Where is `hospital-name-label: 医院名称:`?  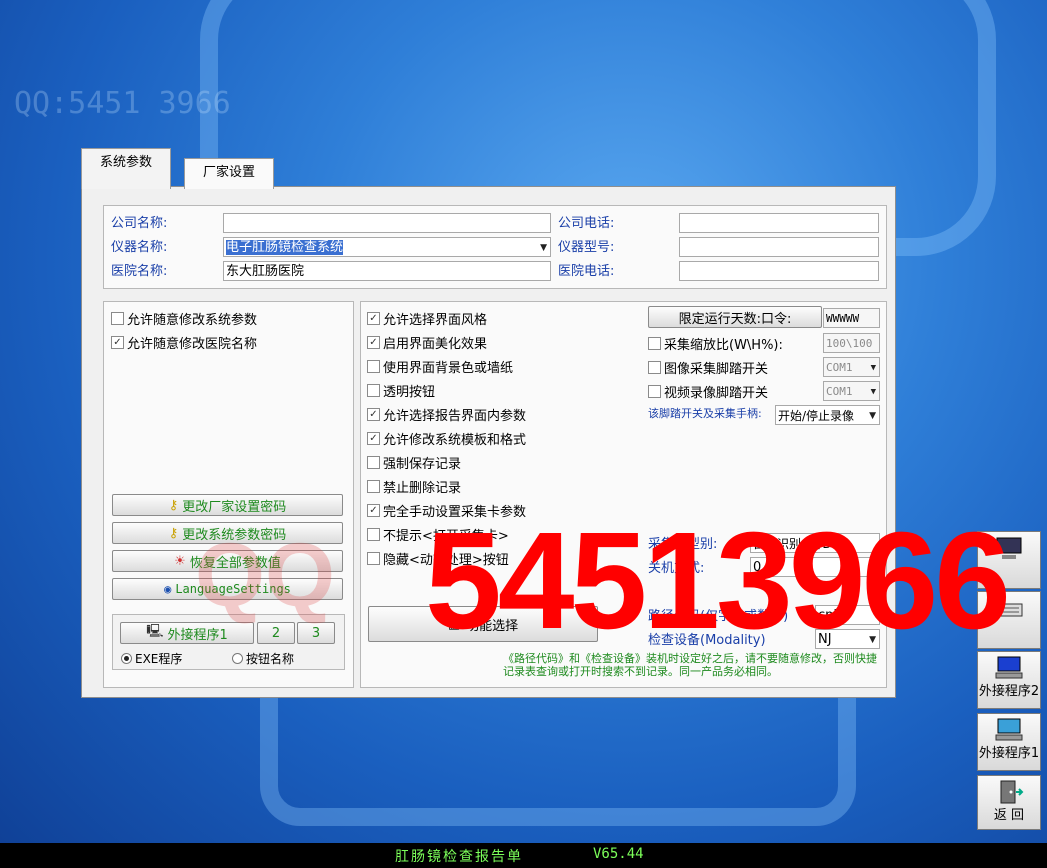
hospital-name-label: 医院名称: is located at coordinates (139, 271).